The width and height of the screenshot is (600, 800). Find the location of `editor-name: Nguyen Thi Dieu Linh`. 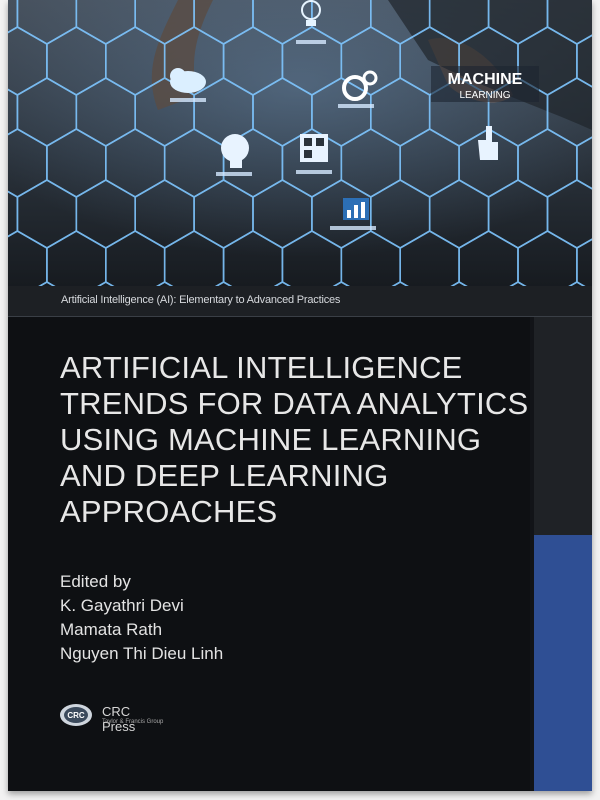

editor-name: Nguyen Thi Dieu Linh is located at coordinates (142, 653).